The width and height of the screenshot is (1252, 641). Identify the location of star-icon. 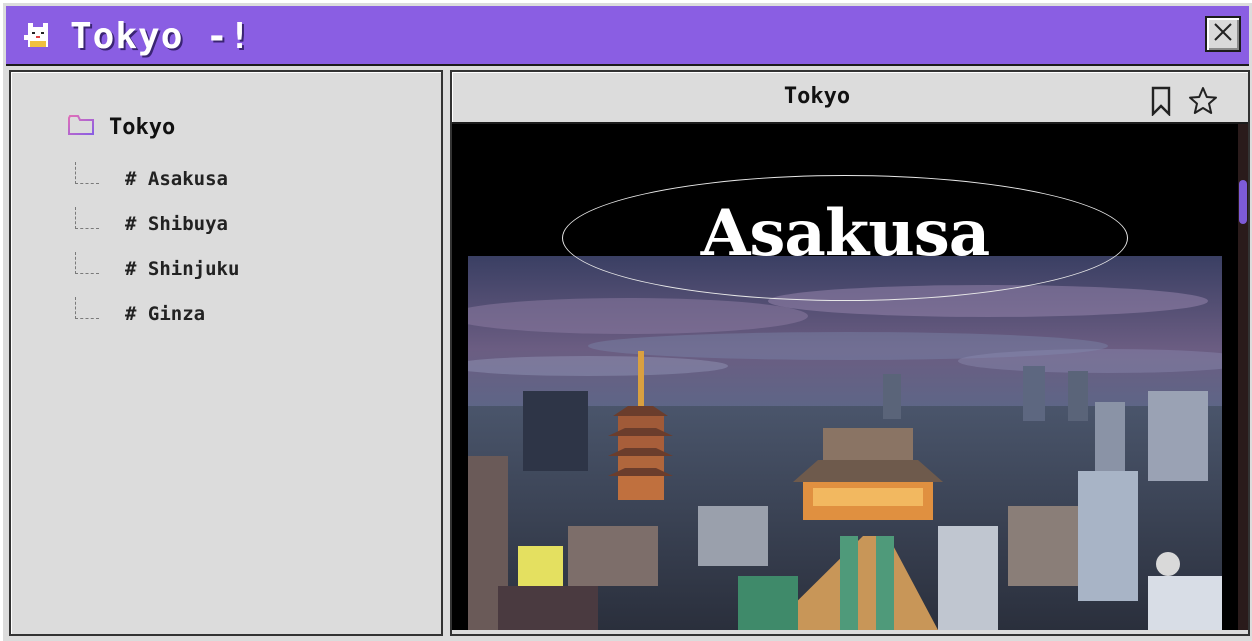
(1203, 101).